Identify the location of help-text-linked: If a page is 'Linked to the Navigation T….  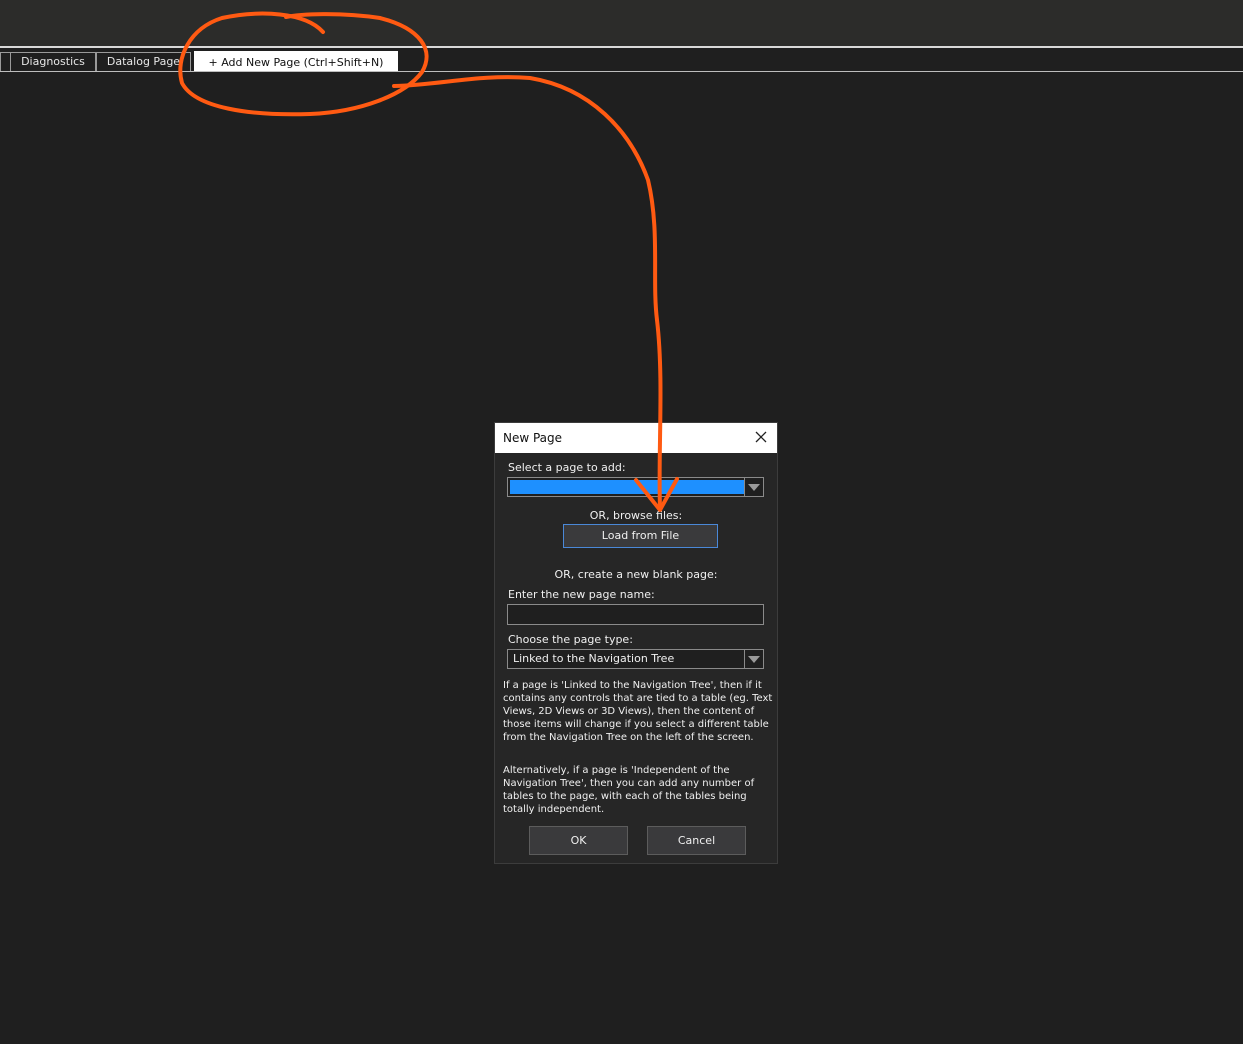
(638, 711).